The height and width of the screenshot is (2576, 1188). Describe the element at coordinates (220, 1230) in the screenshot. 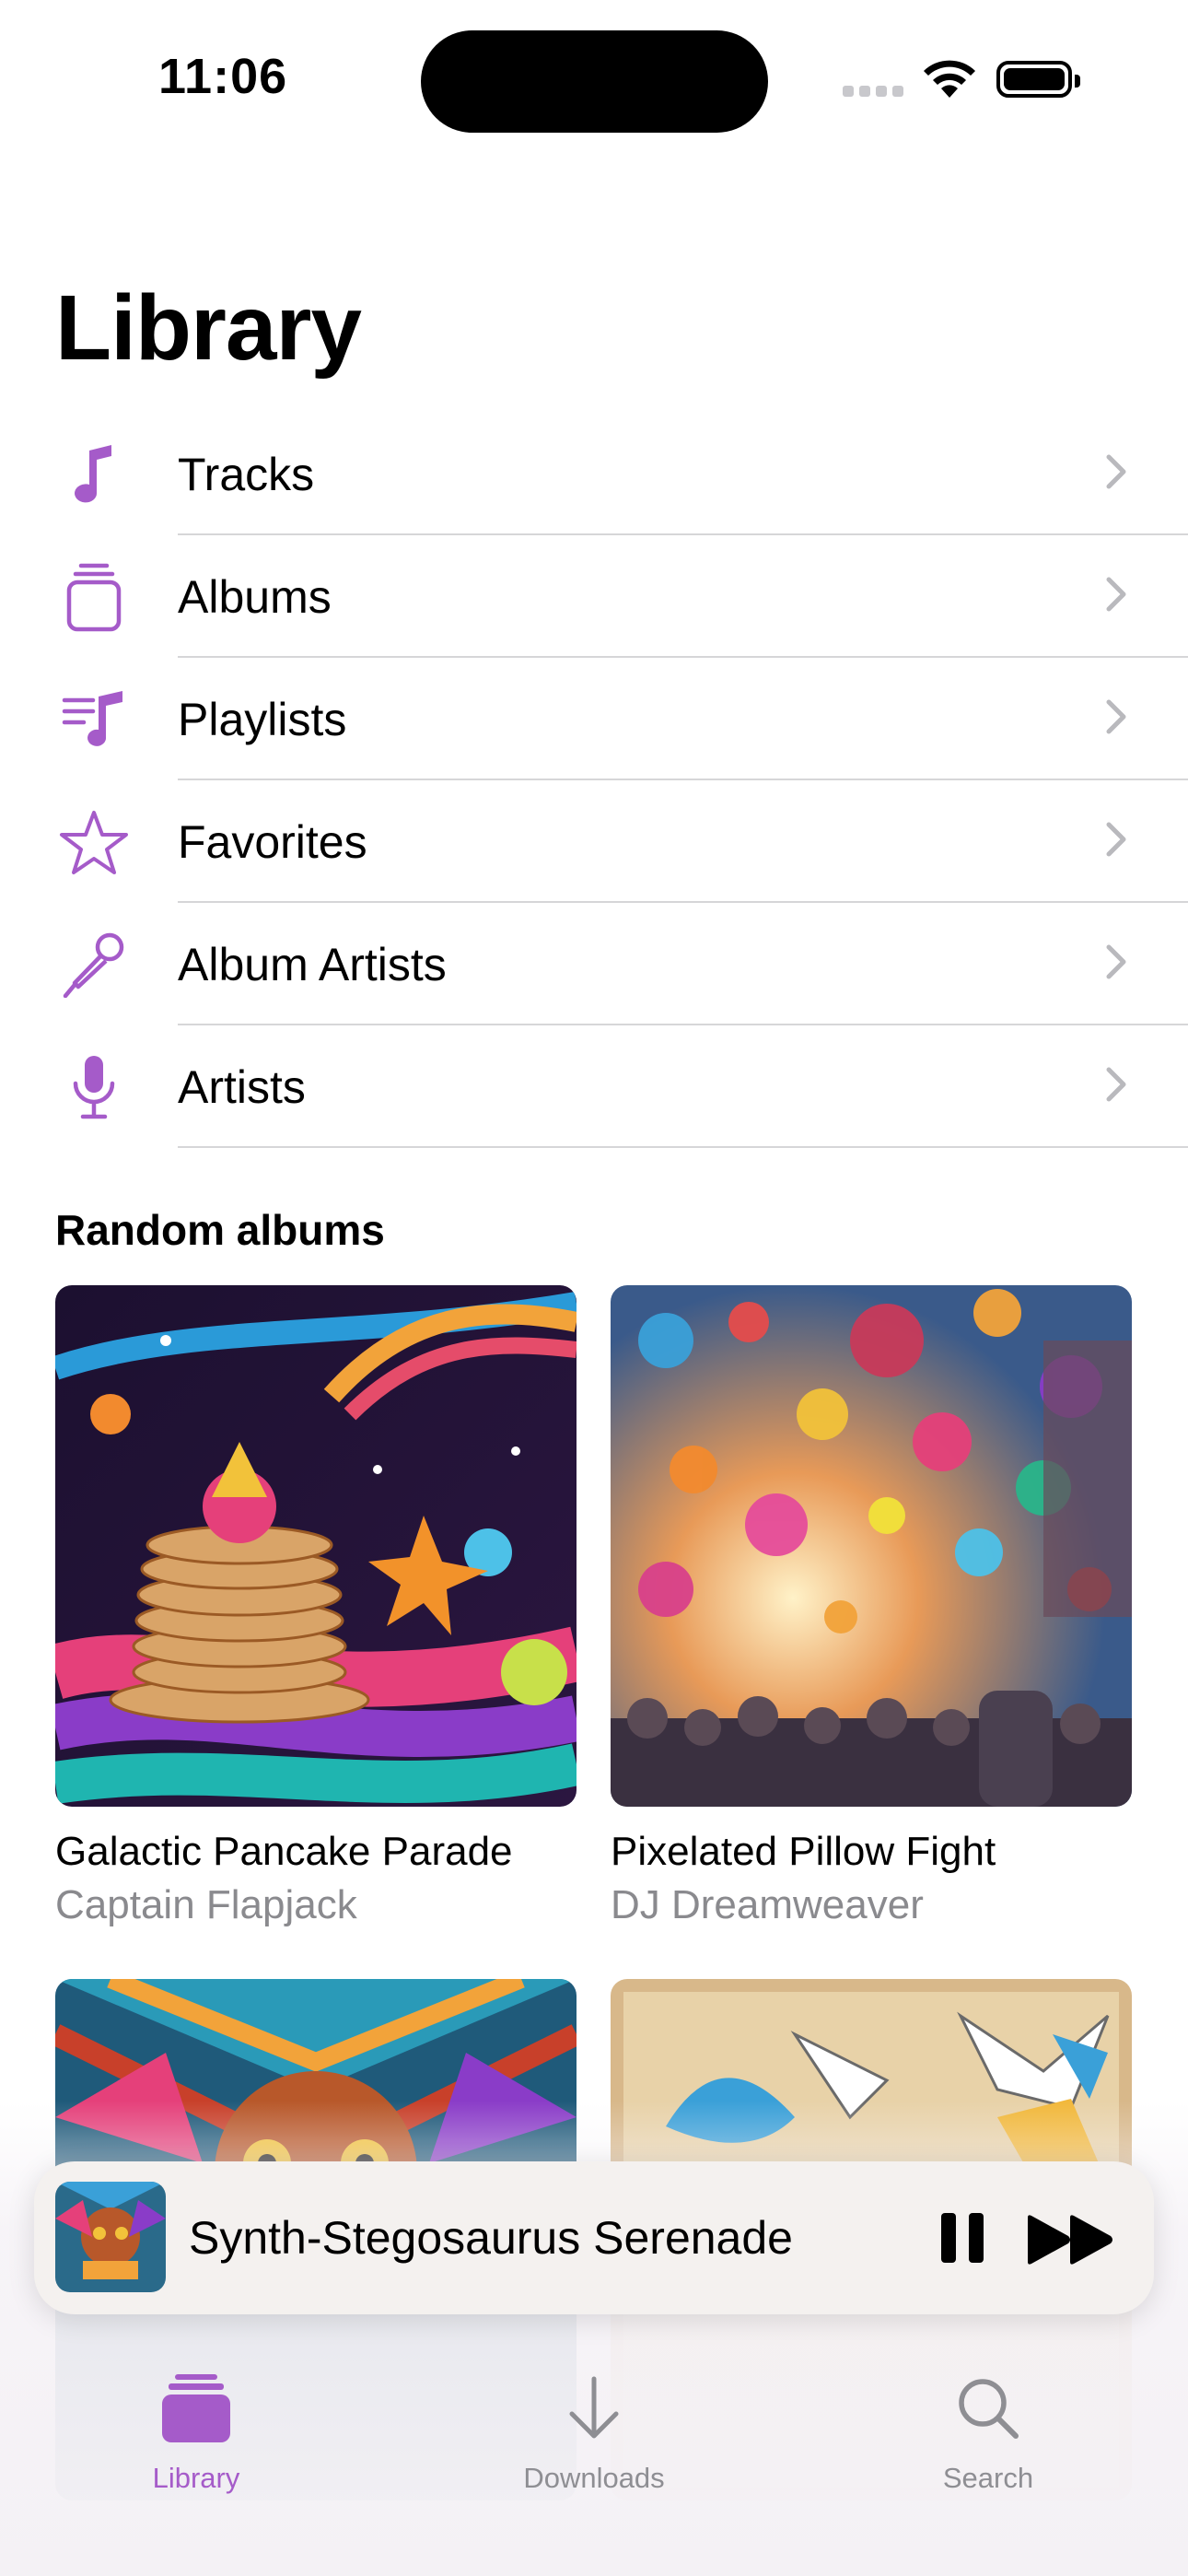

I see `section-title-random-albums: Random albums` at that location.